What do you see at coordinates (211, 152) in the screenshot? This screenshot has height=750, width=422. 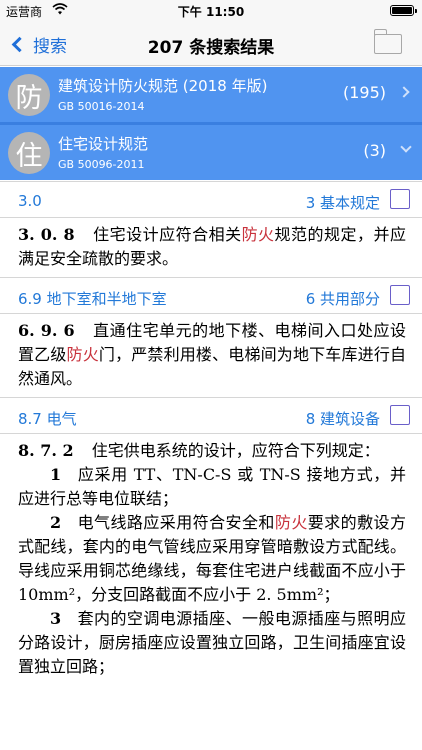 I see `document-row-residential-code: 住 住宅设计规范 GB 50096-2011 (3)` at bounding box center [211, 152].